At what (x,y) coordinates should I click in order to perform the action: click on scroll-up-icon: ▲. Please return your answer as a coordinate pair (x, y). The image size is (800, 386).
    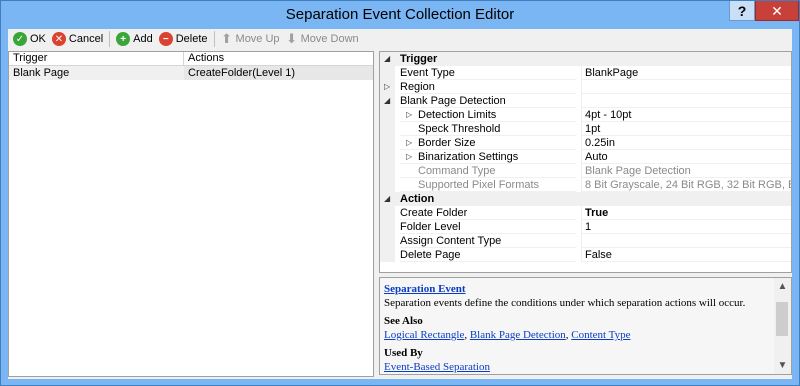
    Looking at the image, I should click on (782, 286).